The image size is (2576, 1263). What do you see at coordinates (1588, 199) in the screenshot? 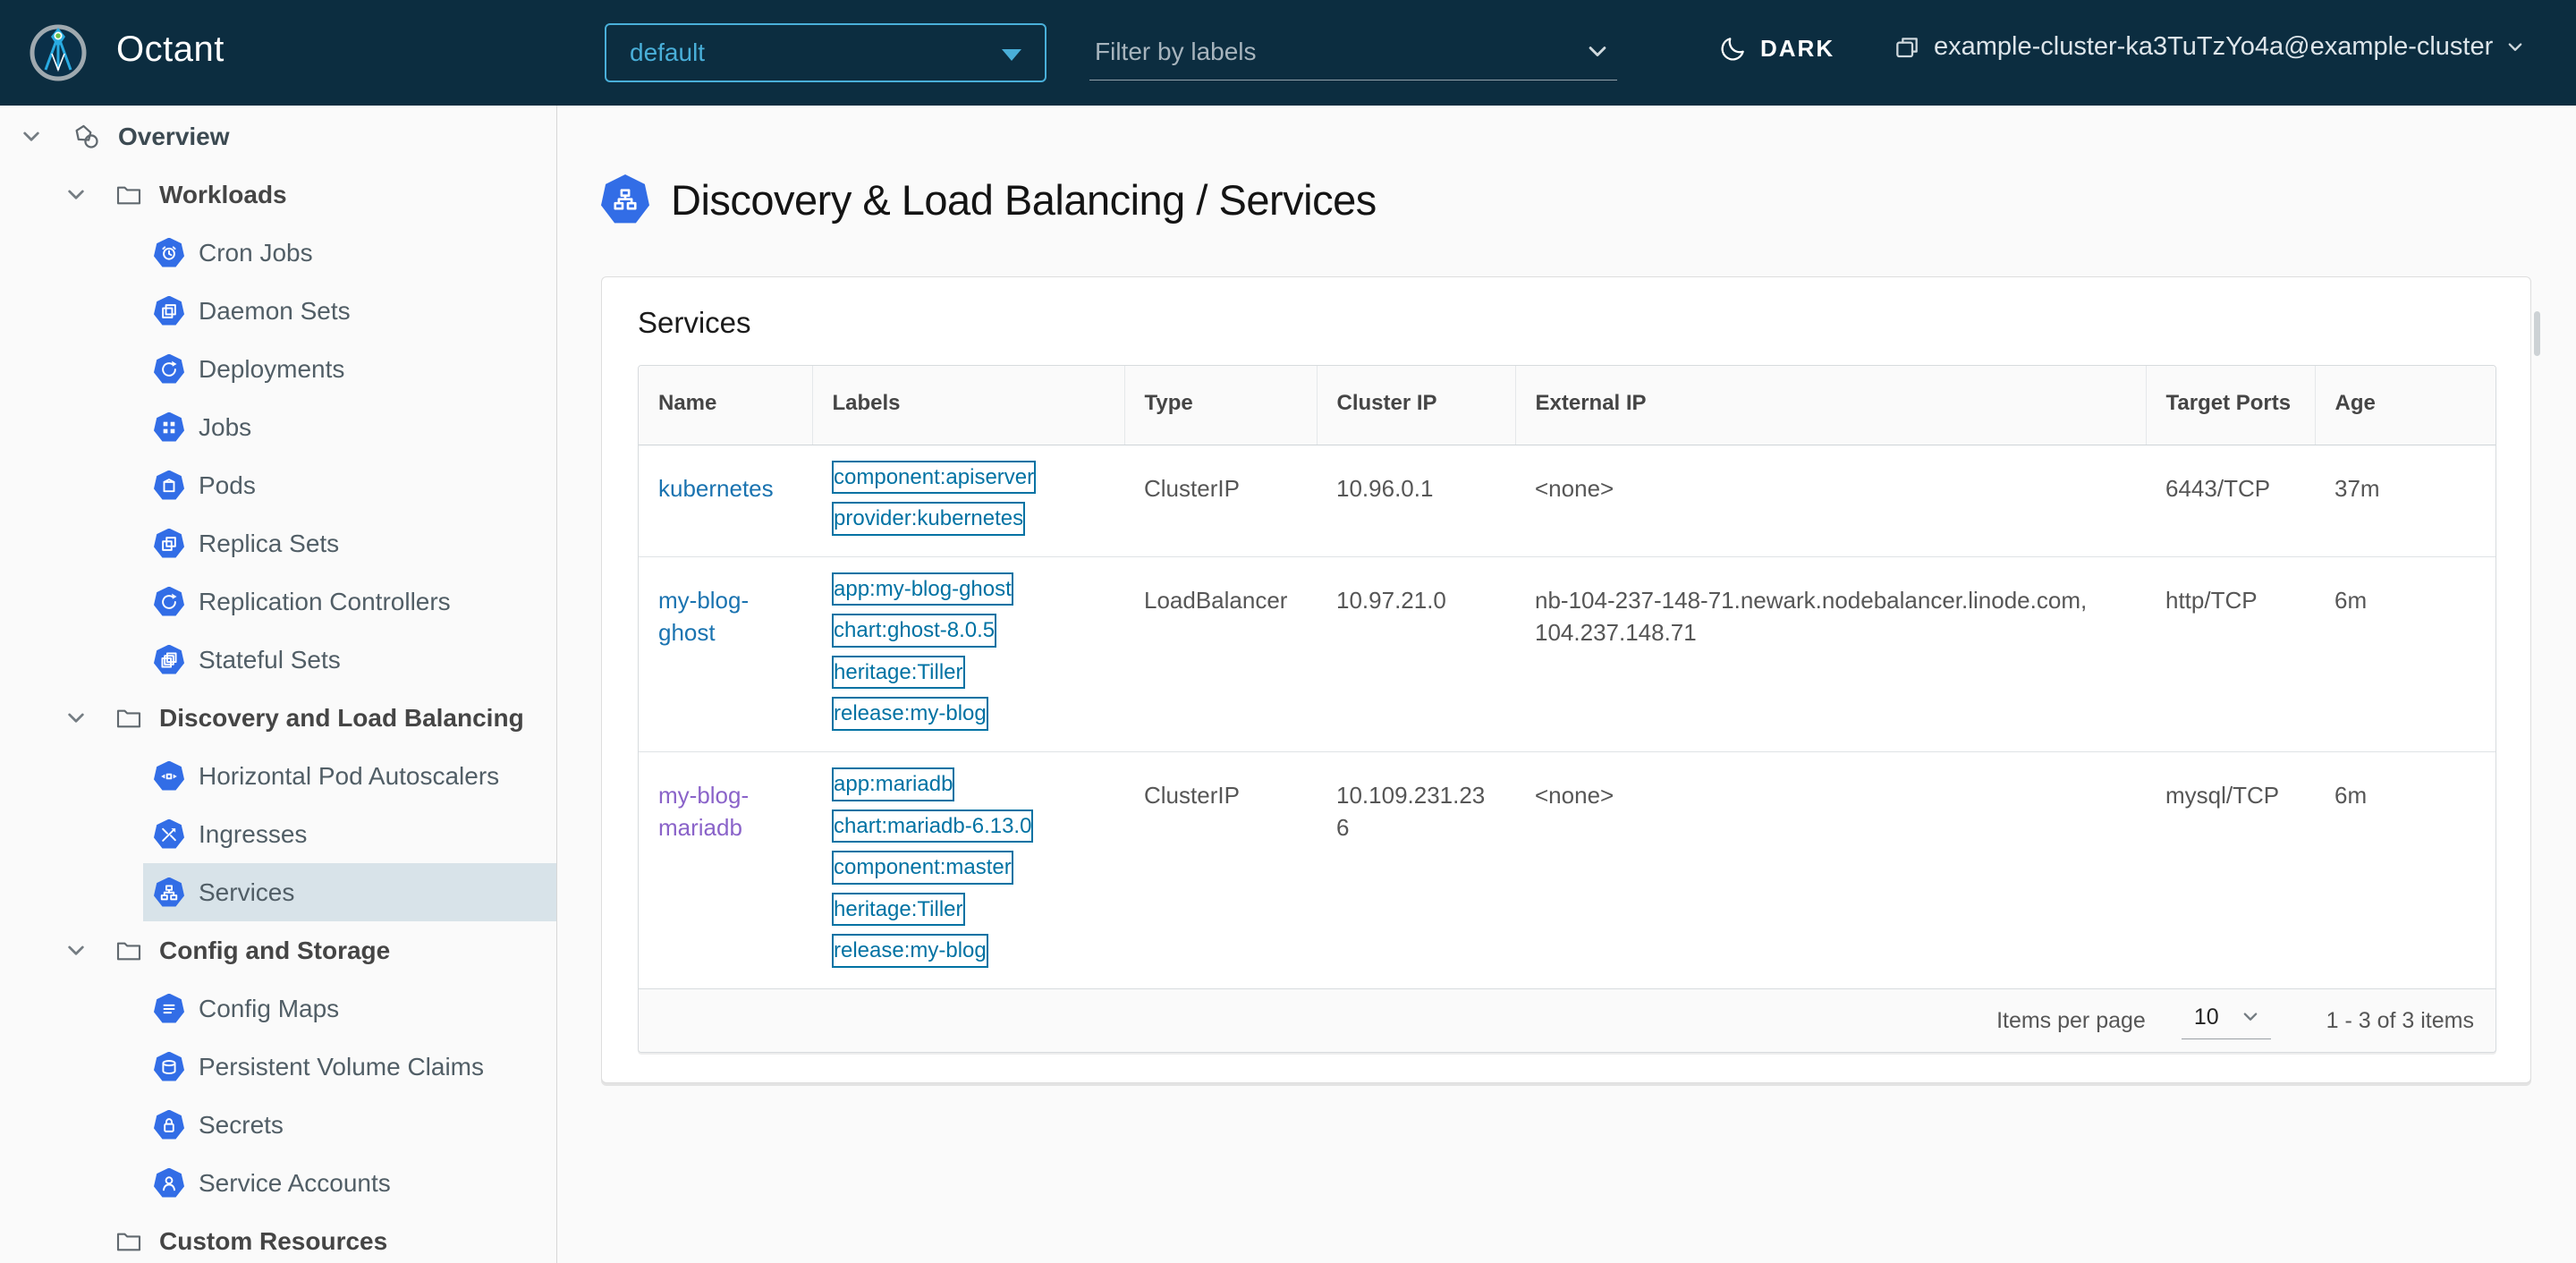
I see `page-header: Discovery & Load Balancing / Services` at bounding box center [1588, 199].